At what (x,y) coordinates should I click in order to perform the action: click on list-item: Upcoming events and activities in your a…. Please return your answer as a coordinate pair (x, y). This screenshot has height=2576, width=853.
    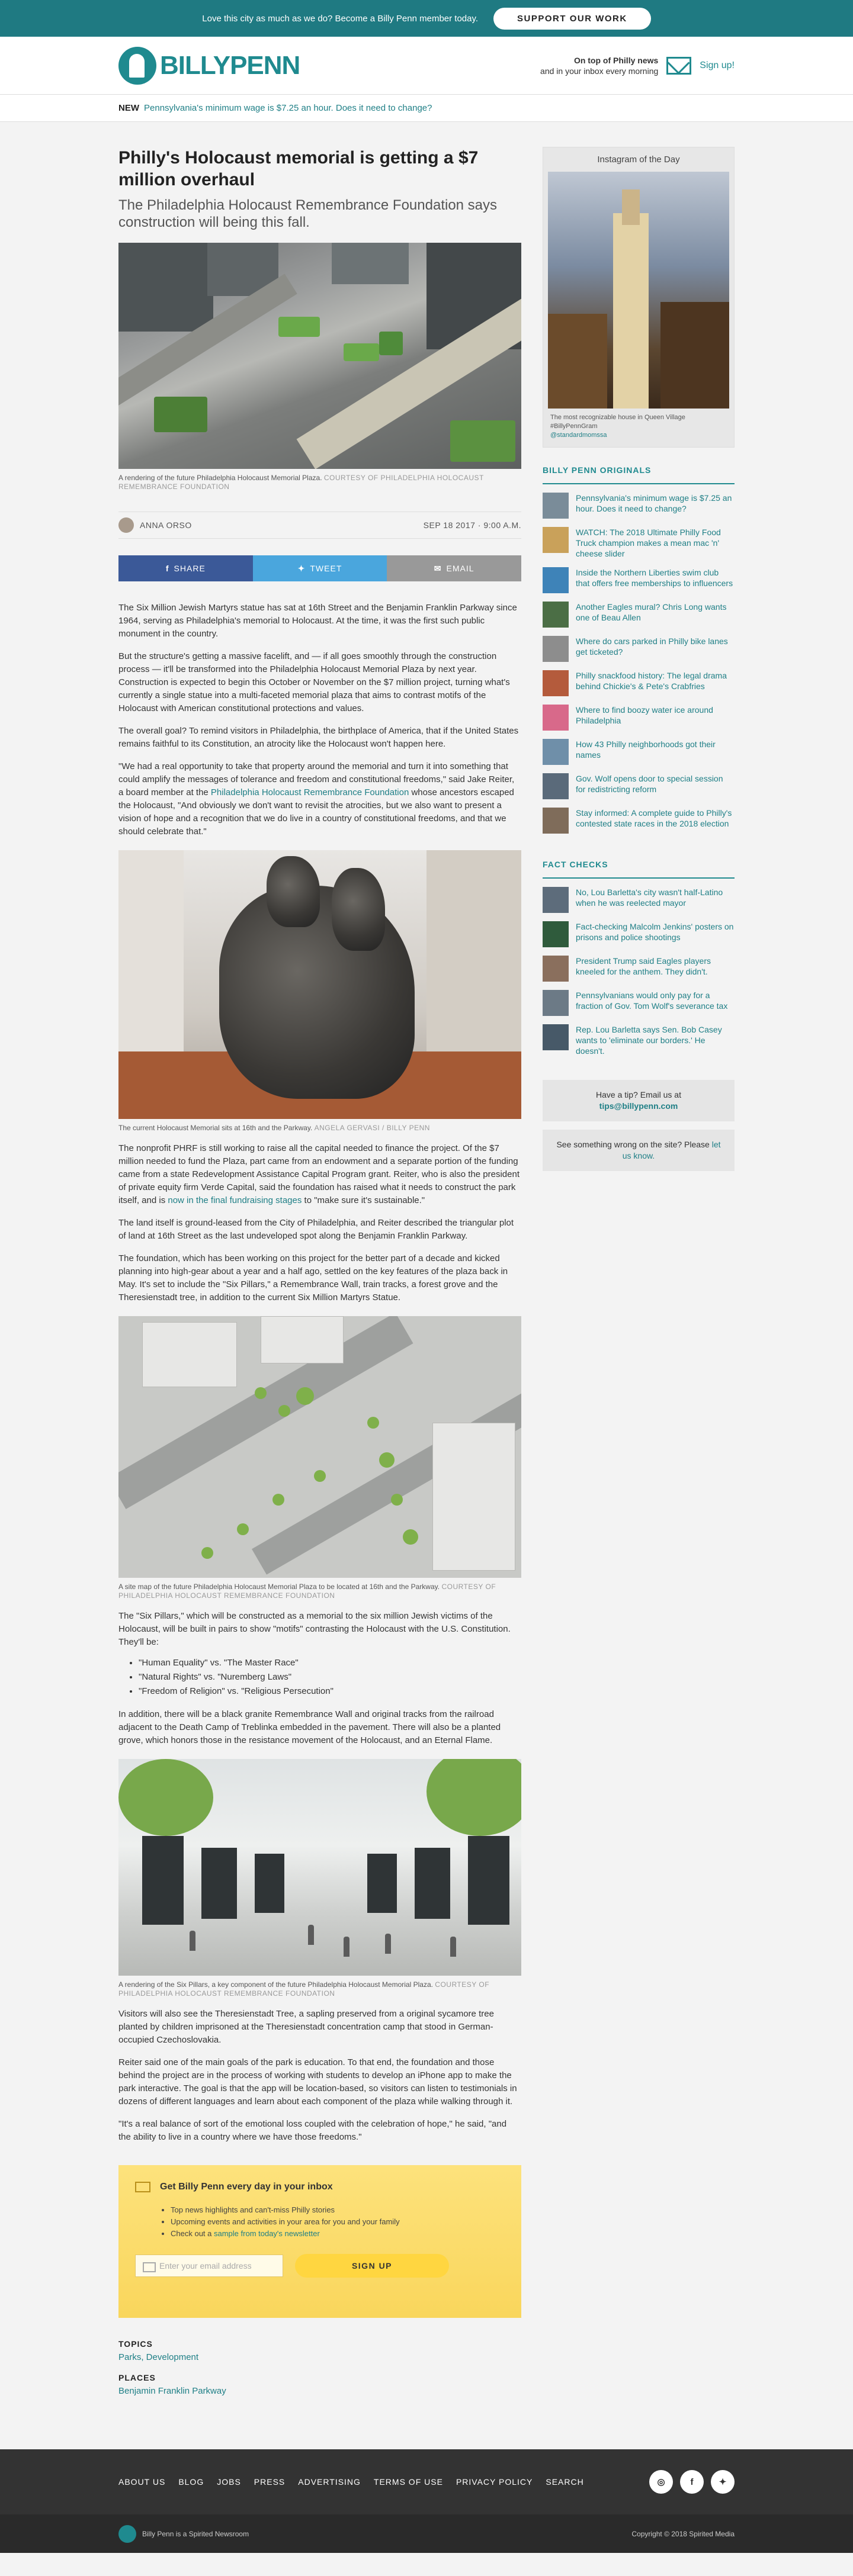
    Looking at the image, I should click on (336, 2222).